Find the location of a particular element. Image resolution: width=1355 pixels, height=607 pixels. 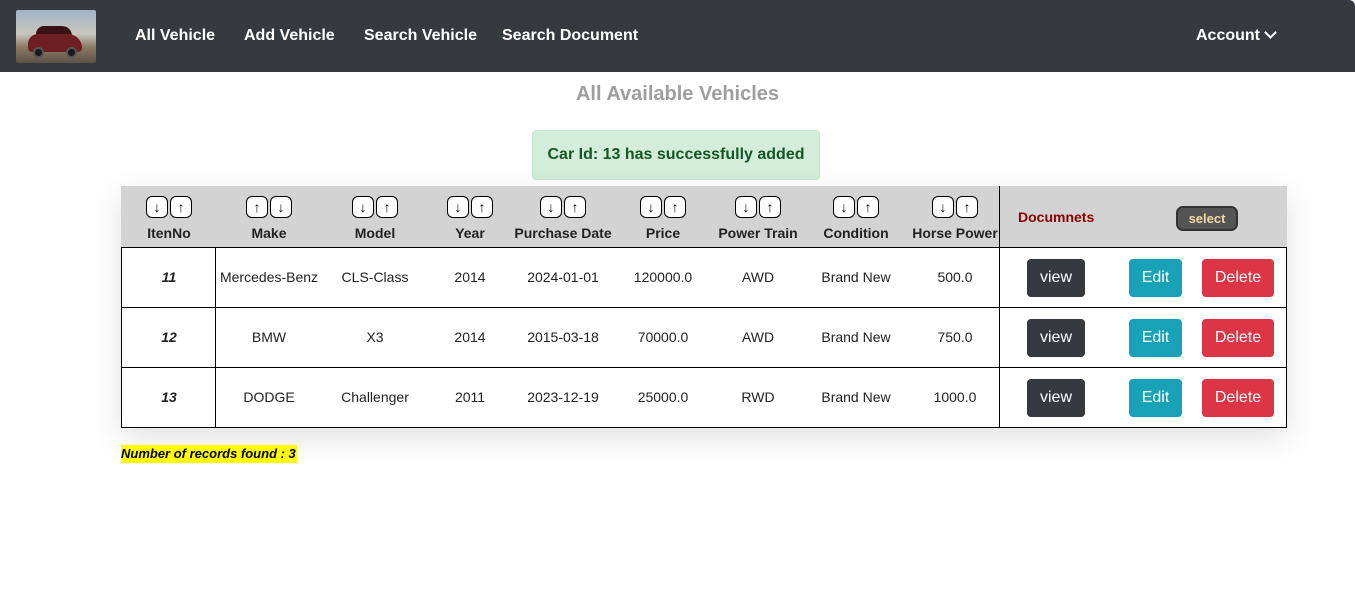

table-cell: 2023-12-19 is located at coordinates (563, 397).